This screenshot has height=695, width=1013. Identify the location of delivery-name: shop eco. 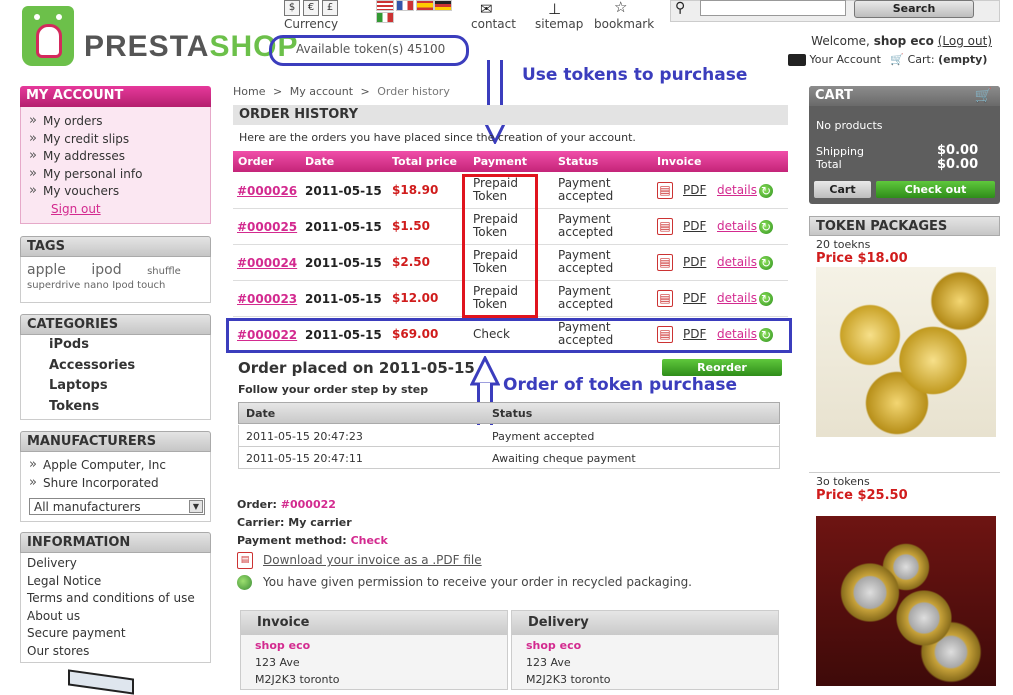
(554, 645).